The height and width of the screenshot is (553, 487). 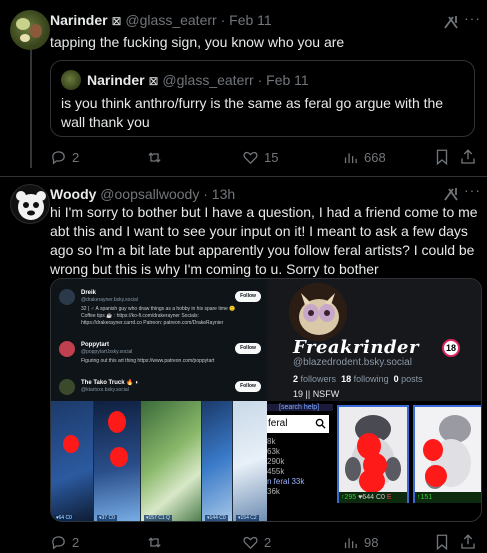 What do you see at coordinates (356, 347) in the screenshot?
I see `profile-display-name: Freakrinder` at bounding box center [356, 347].